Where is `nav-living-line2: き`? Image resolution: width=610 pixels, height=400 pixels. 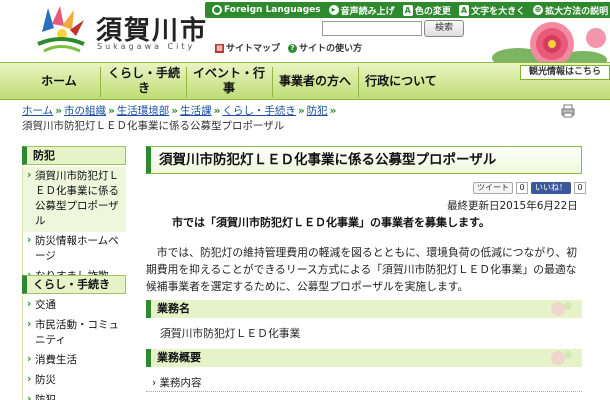 nav-living-line2: き is located at coordinates (143, 88).